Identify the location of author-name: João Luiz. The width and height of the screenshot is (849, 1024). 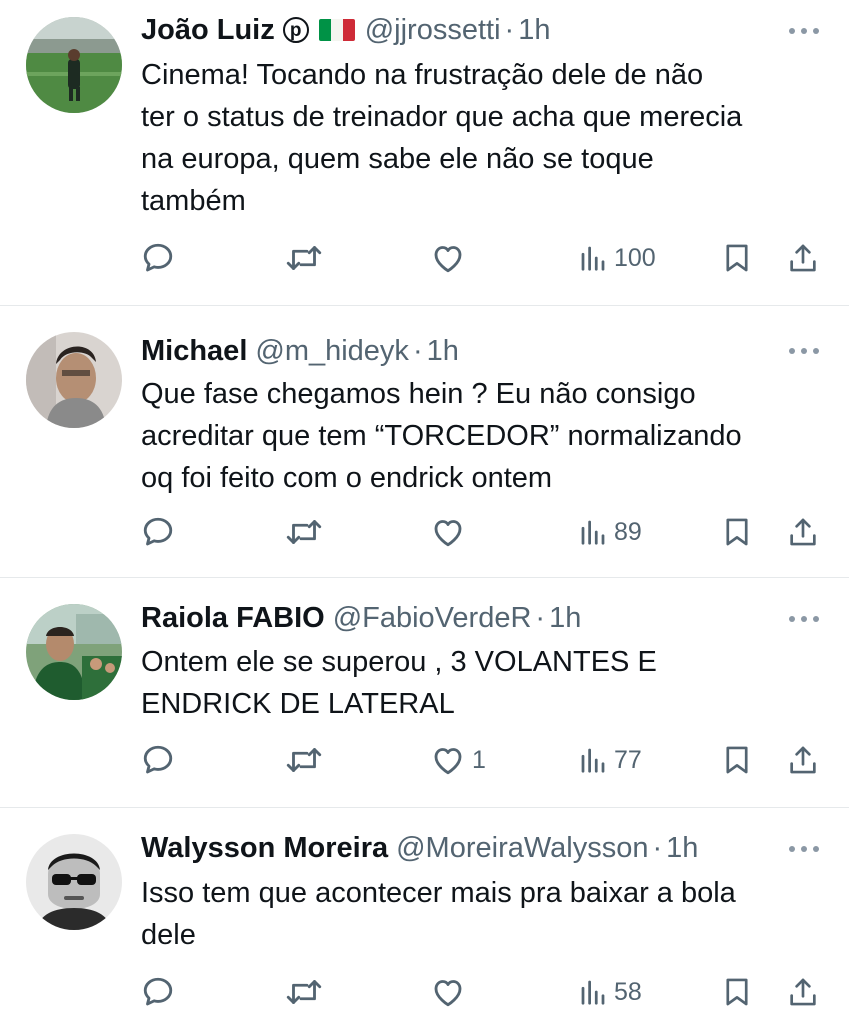
(208, 30).